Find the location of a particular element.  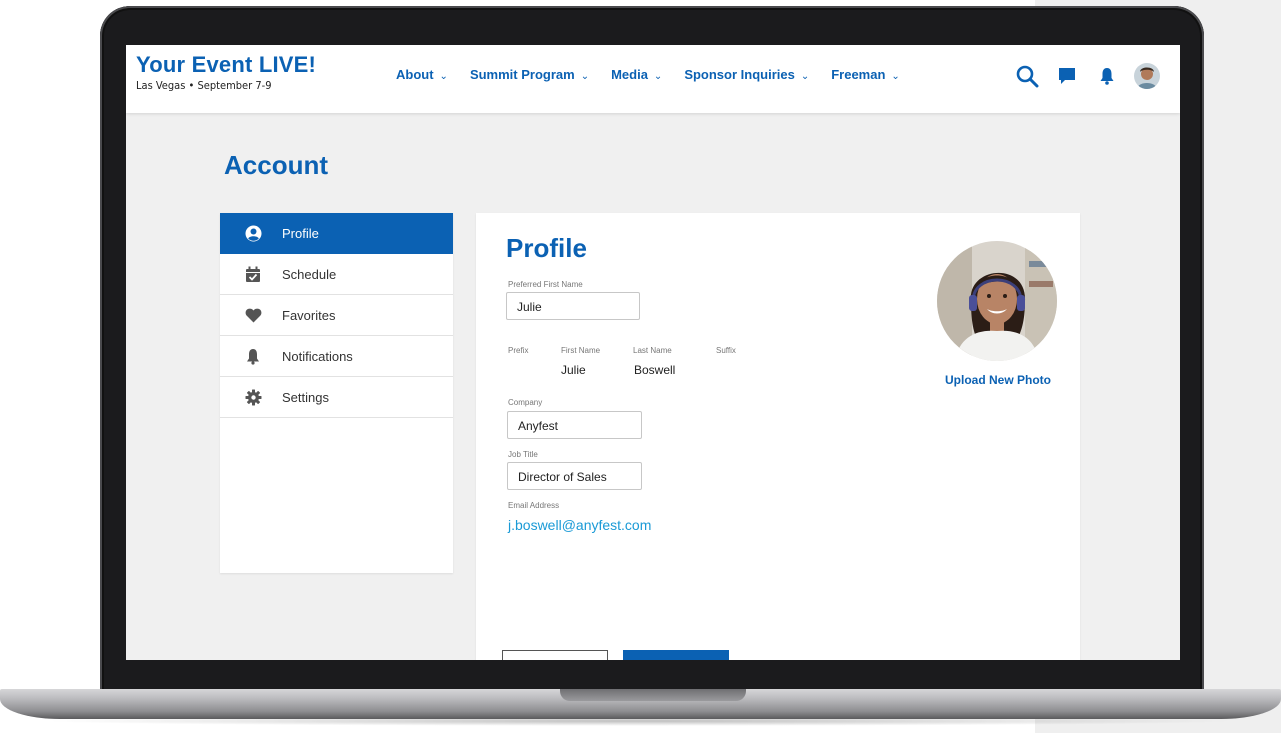

gear-icon is located at coordinates (253, 397).